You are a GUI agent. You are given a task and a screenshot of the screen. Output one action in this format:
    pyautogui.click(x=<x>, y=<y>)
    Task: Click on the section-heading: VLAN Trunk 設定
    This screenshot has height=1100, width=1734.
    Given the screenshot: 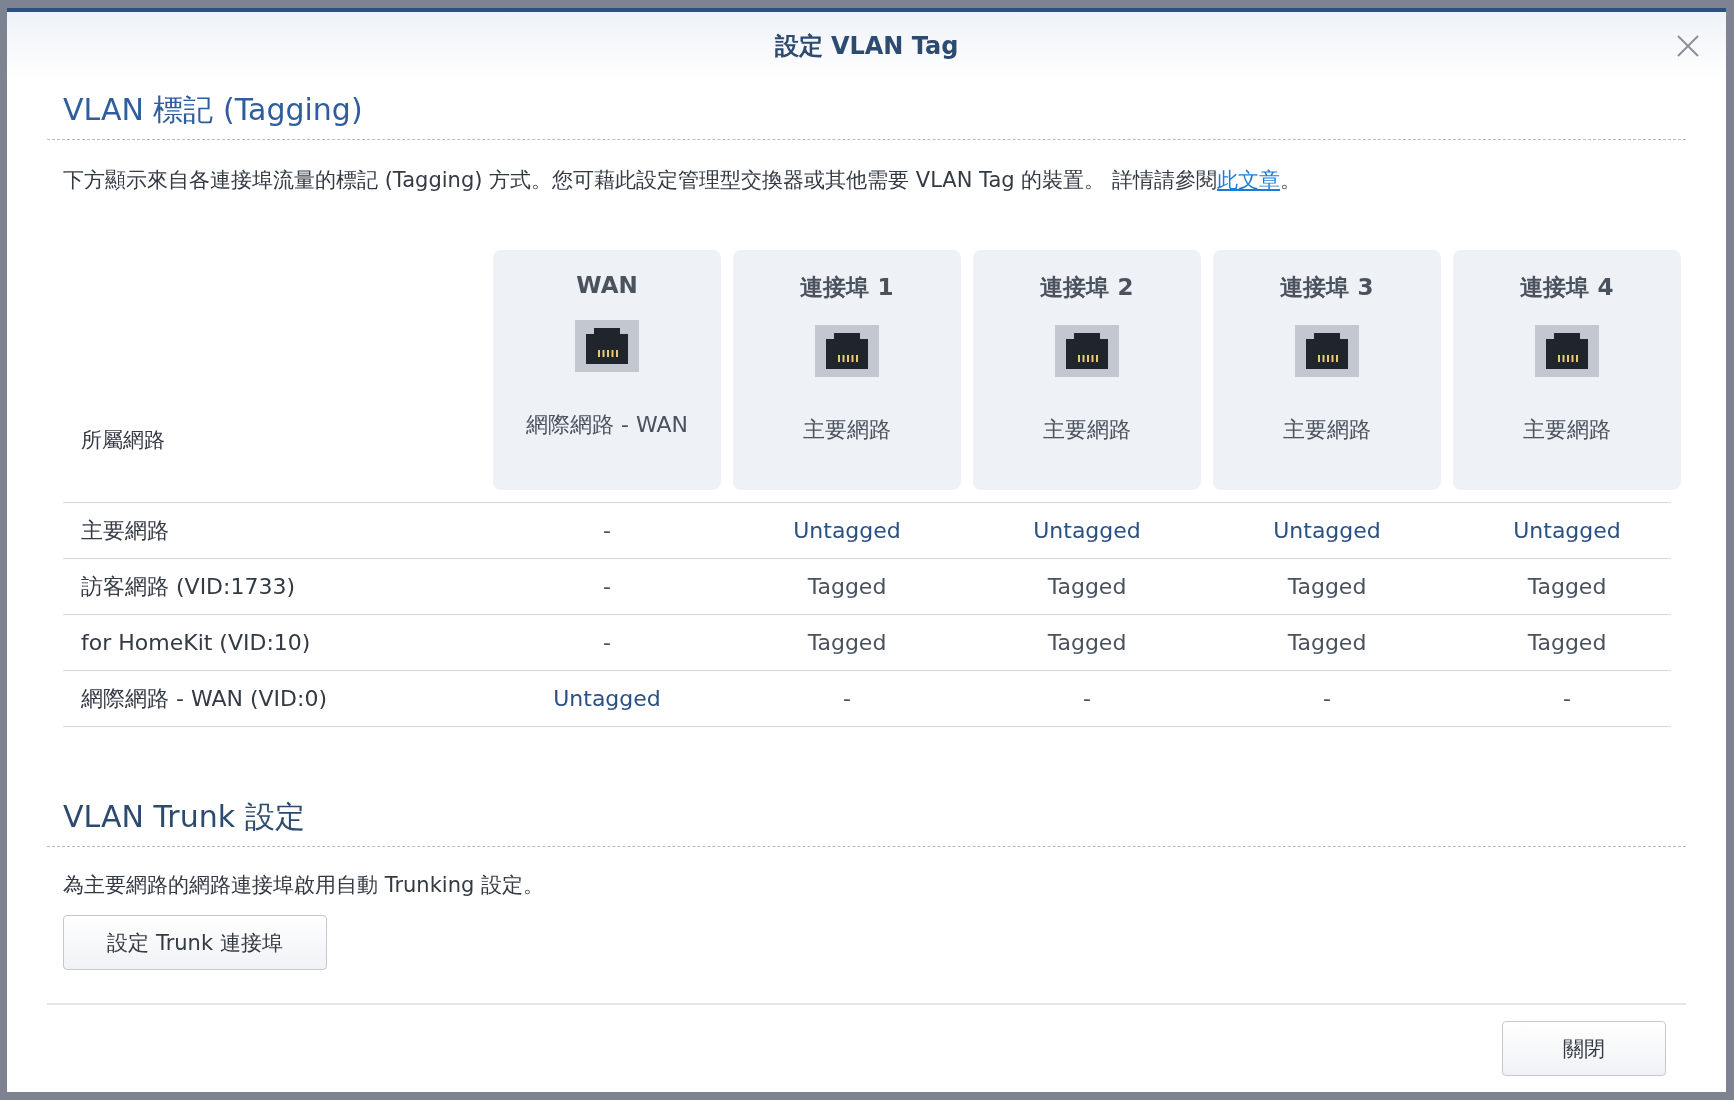 What is the action you would take?
    pyautogui.click(x=184, y=817)
    